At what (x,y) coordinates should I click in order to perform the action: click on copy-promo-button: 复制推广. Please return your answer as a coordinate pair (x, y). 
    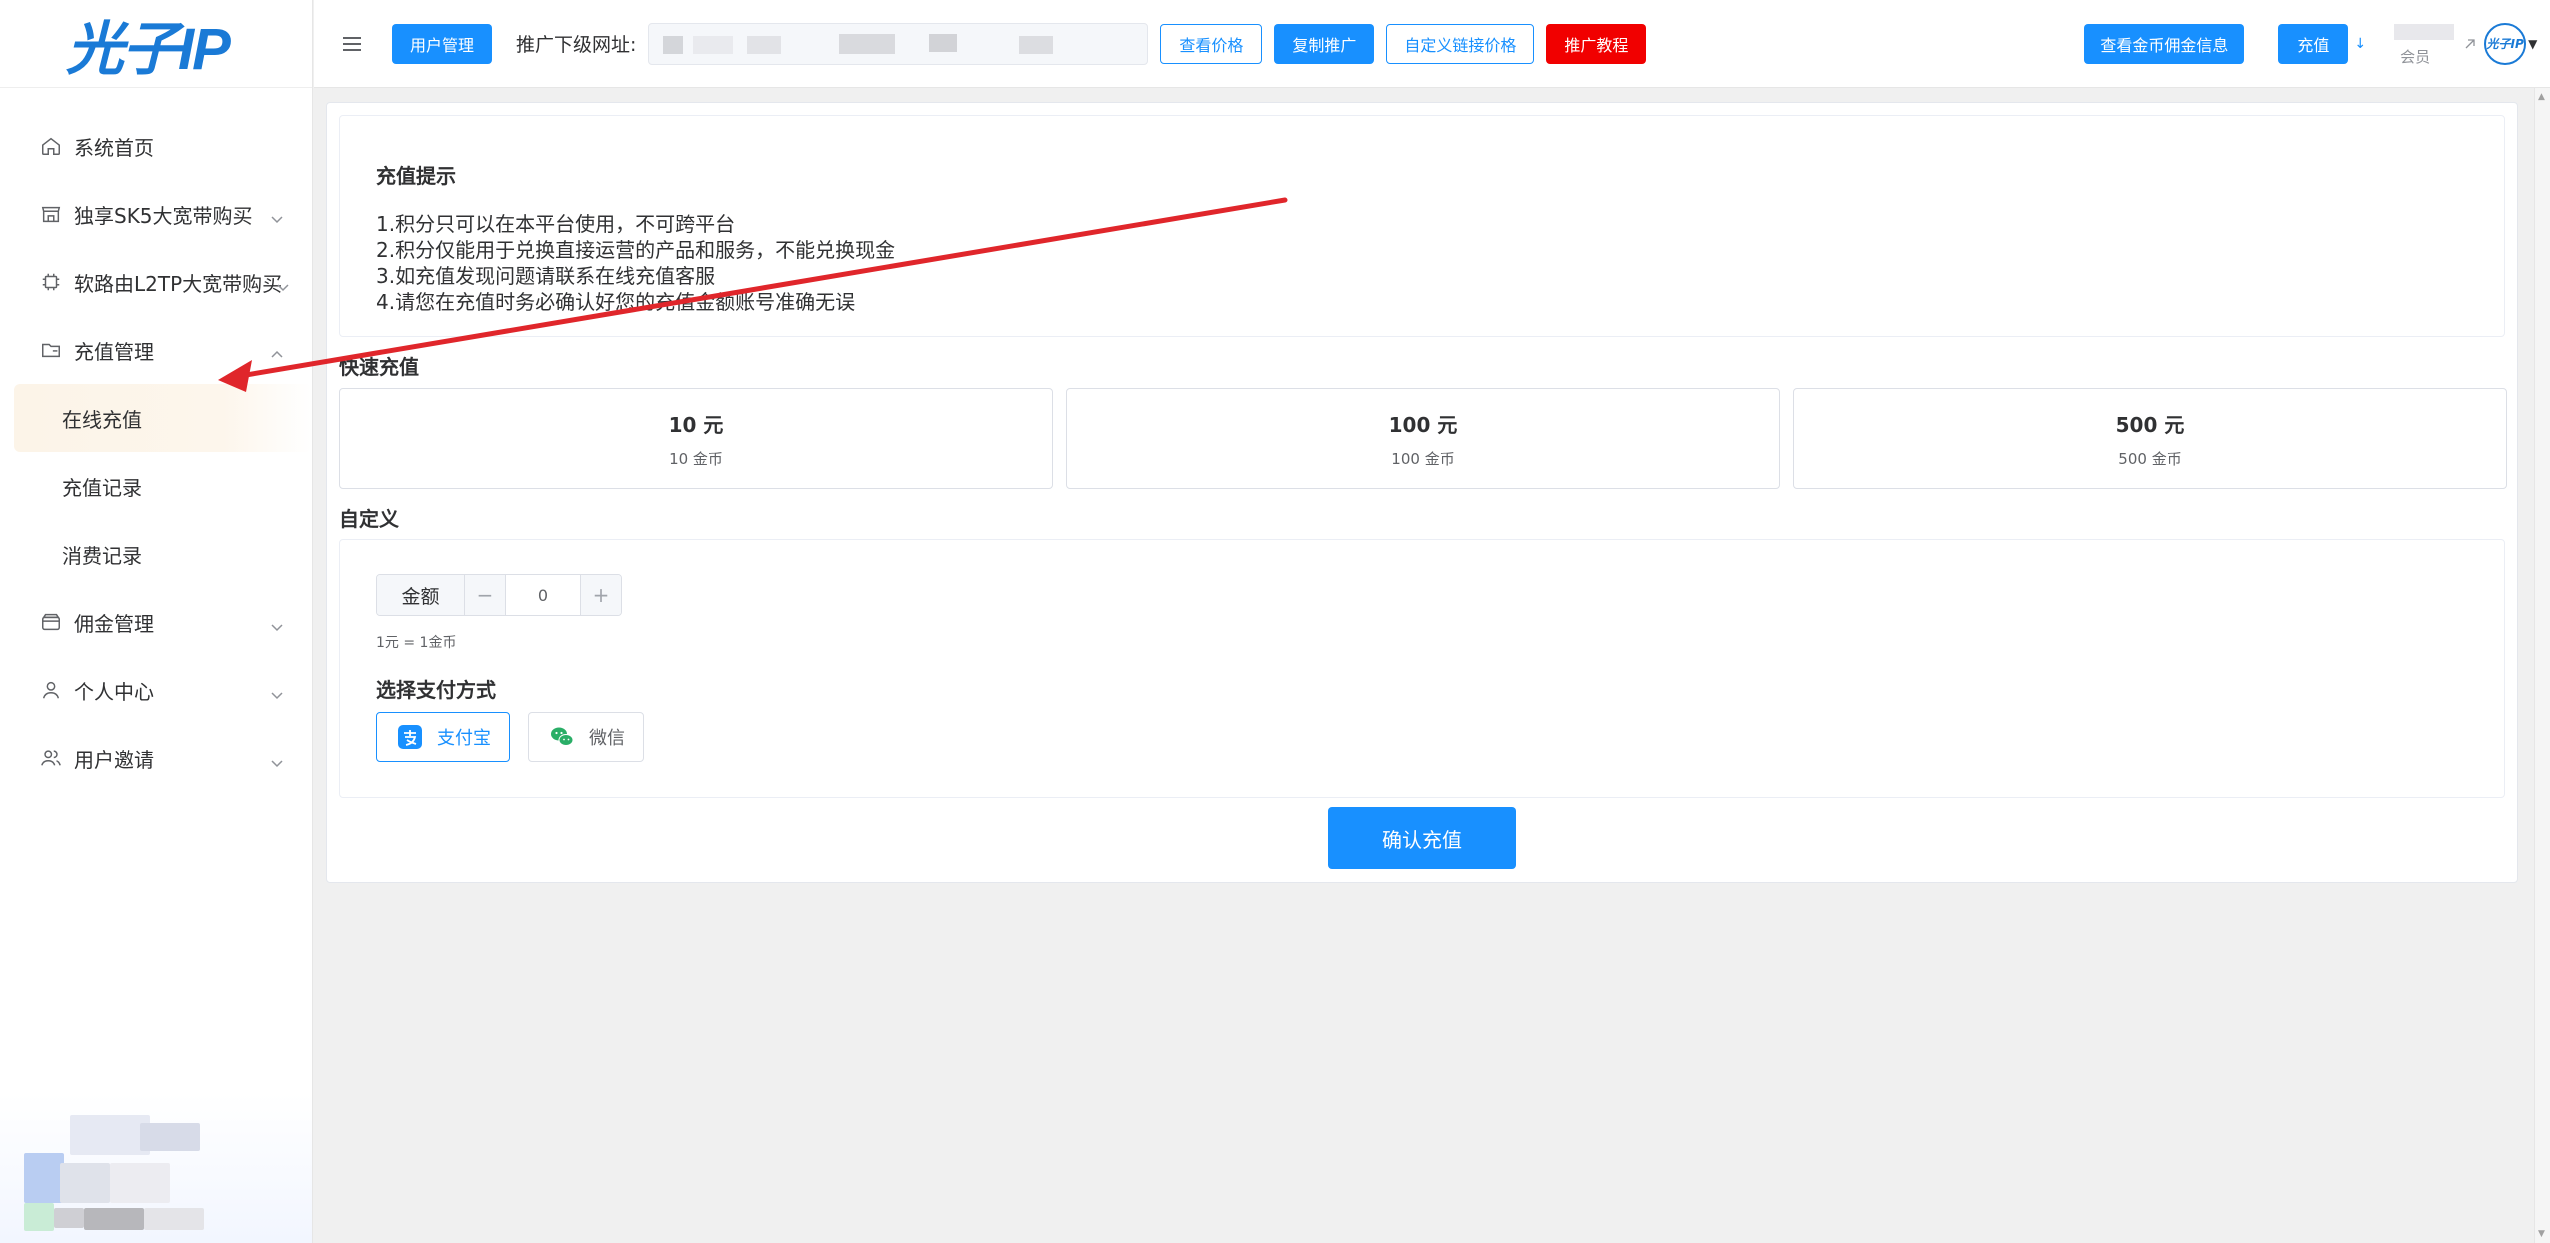
    Looking at the image, I should click on (1324, 43).